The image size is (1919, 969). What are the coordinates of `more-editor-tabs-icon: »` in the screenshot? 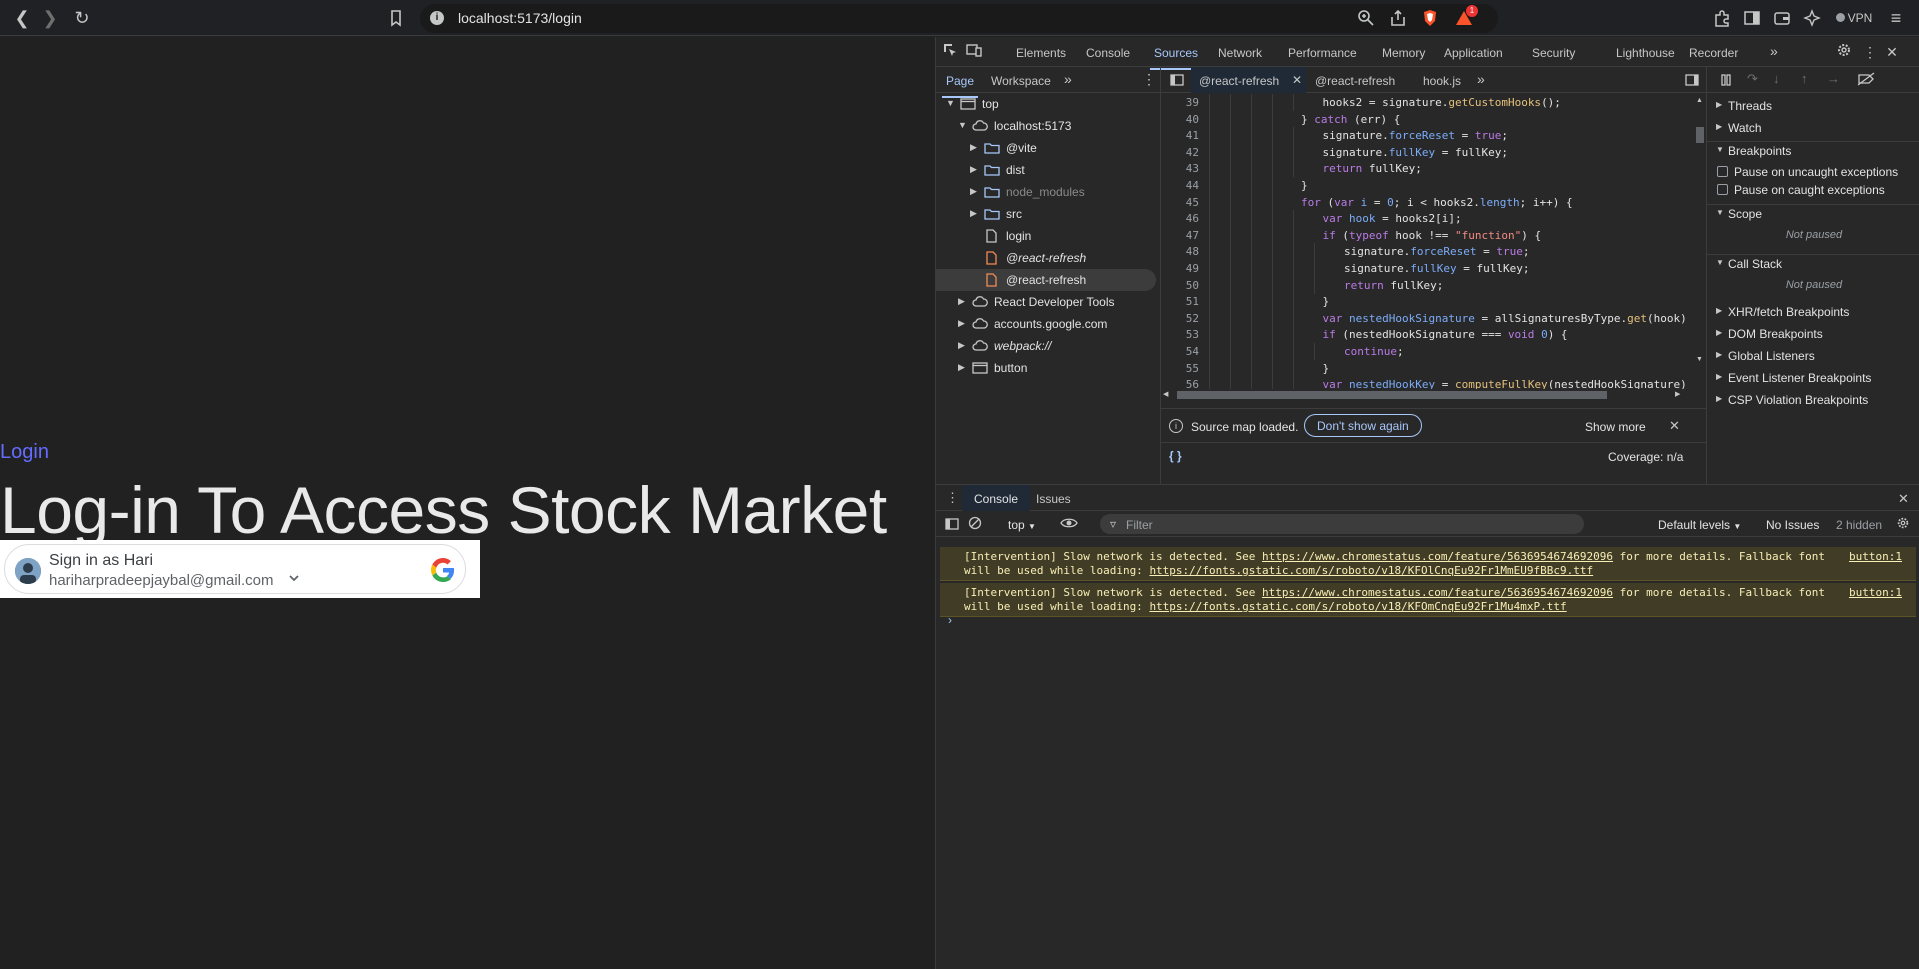 It's located at (1481, 79).